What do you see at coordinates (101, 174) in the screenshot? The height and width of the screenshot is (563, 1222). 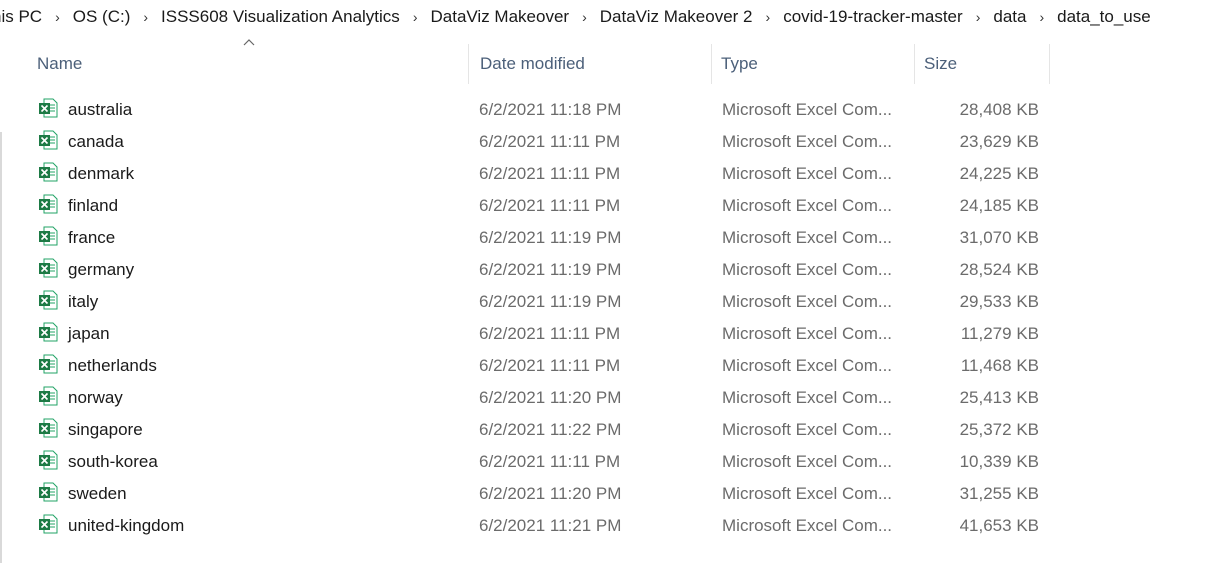 I see `file-name: denmark` at bounding box center [101, 174].